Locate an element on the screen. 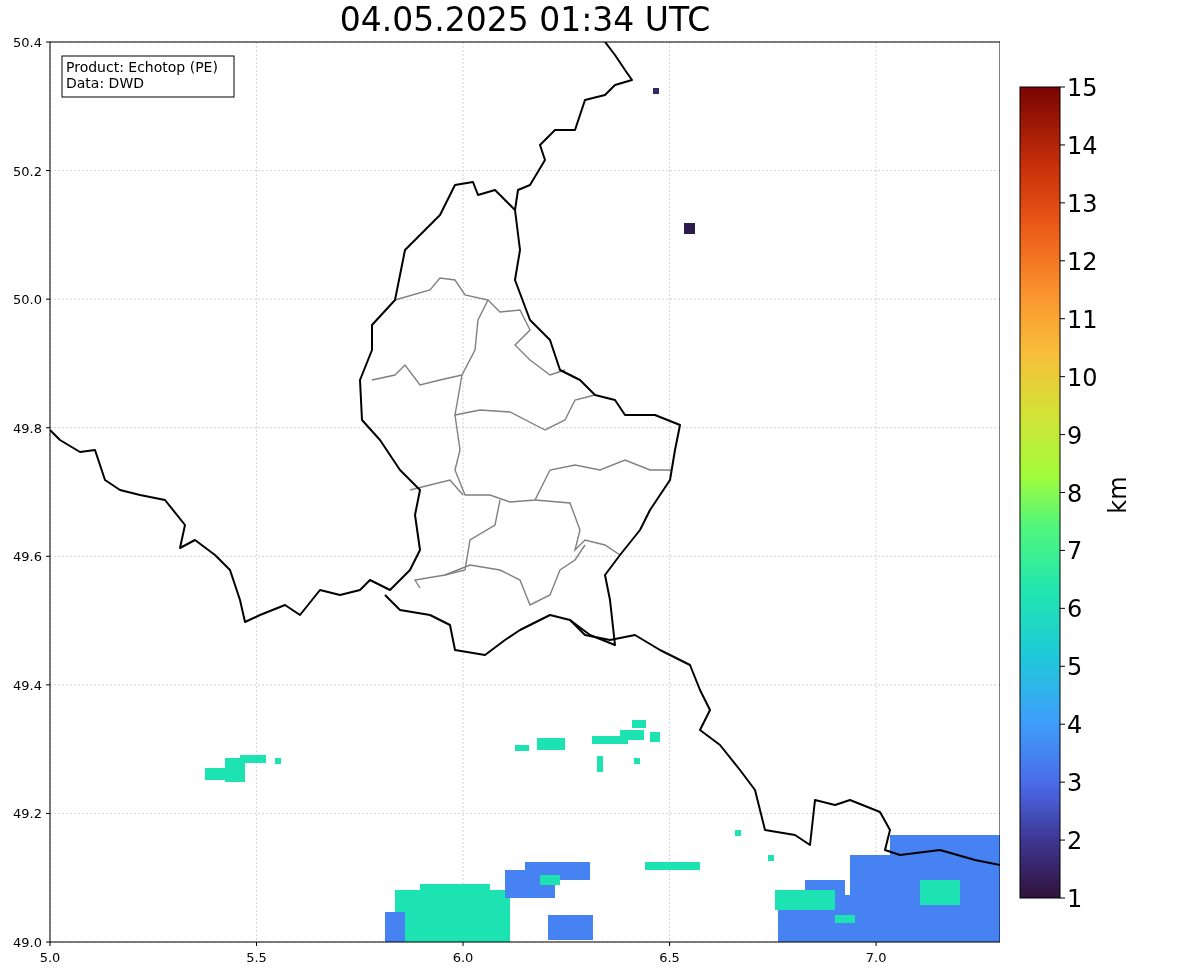  colorbar-tick-label: 14 is located at coordinates (1082, 145).